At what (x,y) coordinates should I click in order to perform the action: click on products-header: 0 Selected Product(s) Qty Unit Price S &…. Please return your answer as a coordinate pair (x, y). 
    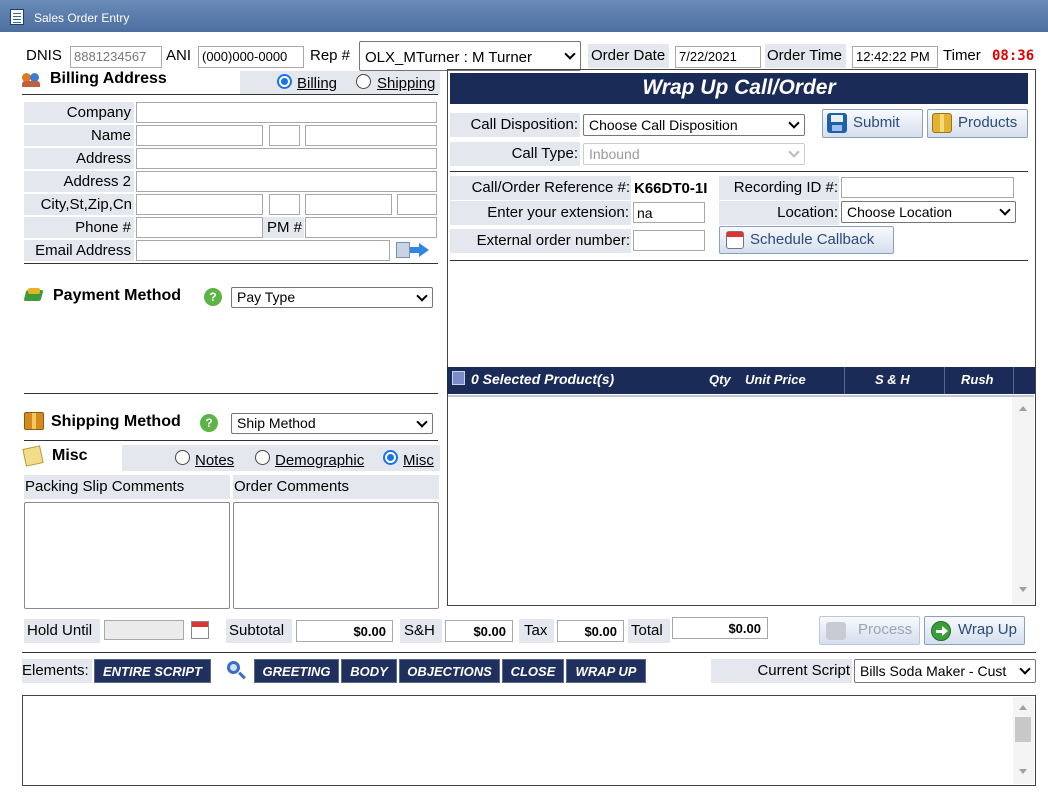
    Looking at the image, I should click on (741, 380).